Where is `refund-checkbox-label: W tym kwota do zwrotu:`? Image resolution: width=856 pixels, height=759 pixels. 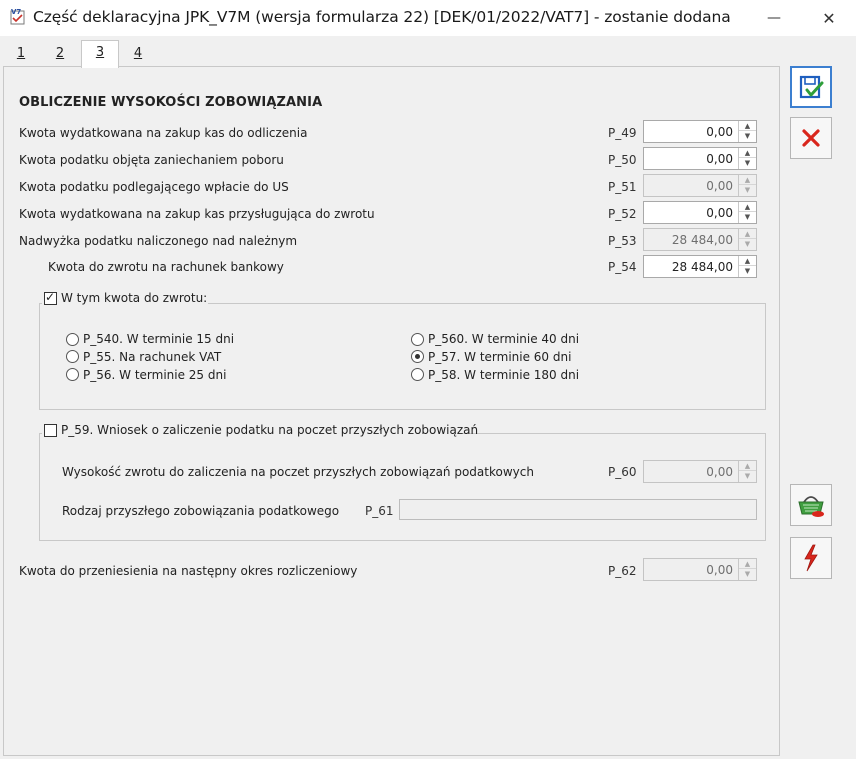
refund-checkbox-label: W tym kwota do zwrotu: is located at coordinates (134, 298).